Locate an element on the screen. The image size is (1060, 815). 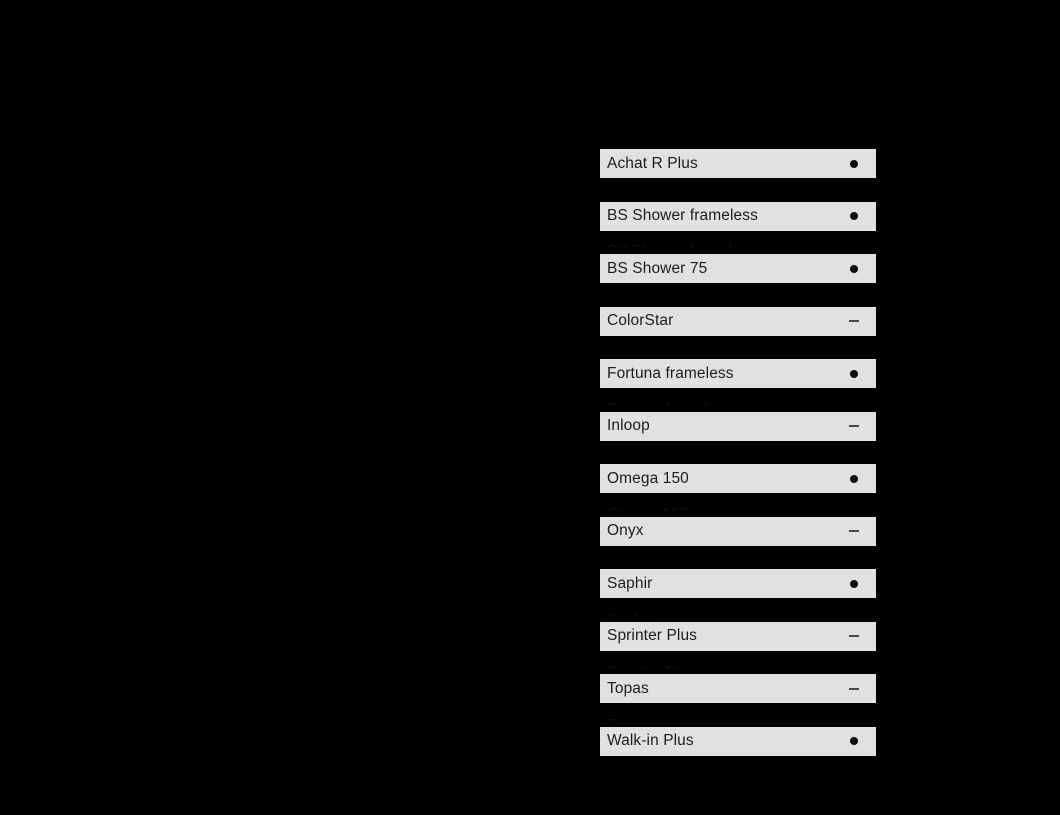
product-row: Omega 150 is located at coordinates (738, 478).